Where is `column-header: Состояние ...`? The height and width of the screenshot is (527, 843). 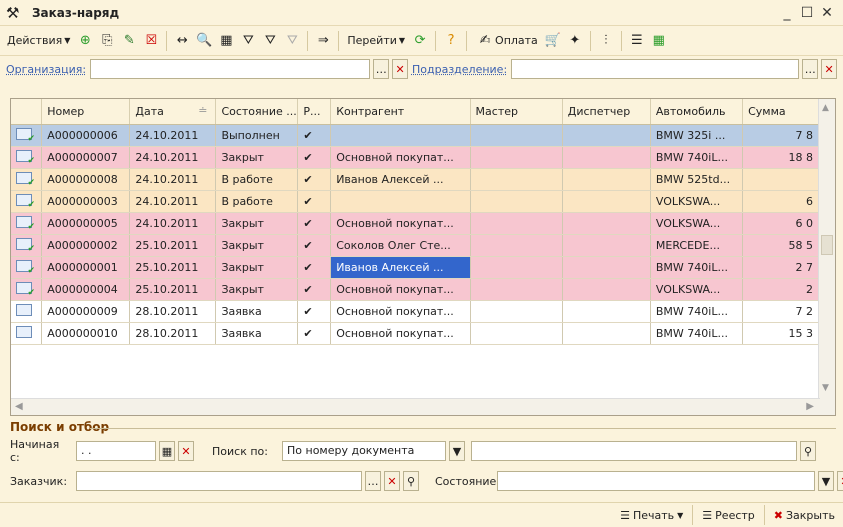 column-header: Состояние ... is located at coordinates (257, 112).